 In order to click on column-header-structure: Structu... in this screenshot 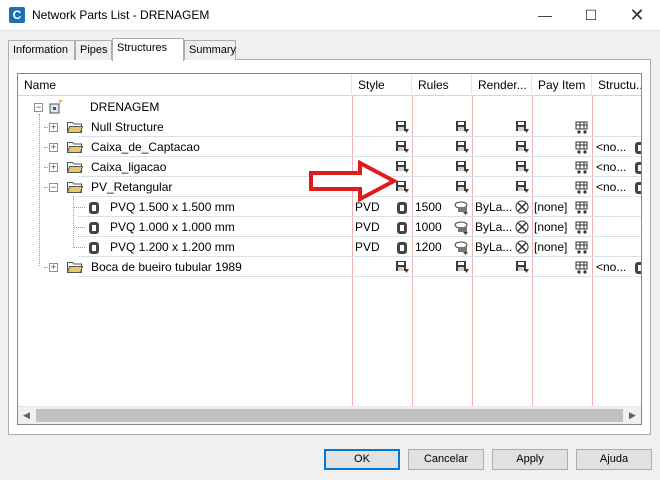, I will do `click(616, 85)`.